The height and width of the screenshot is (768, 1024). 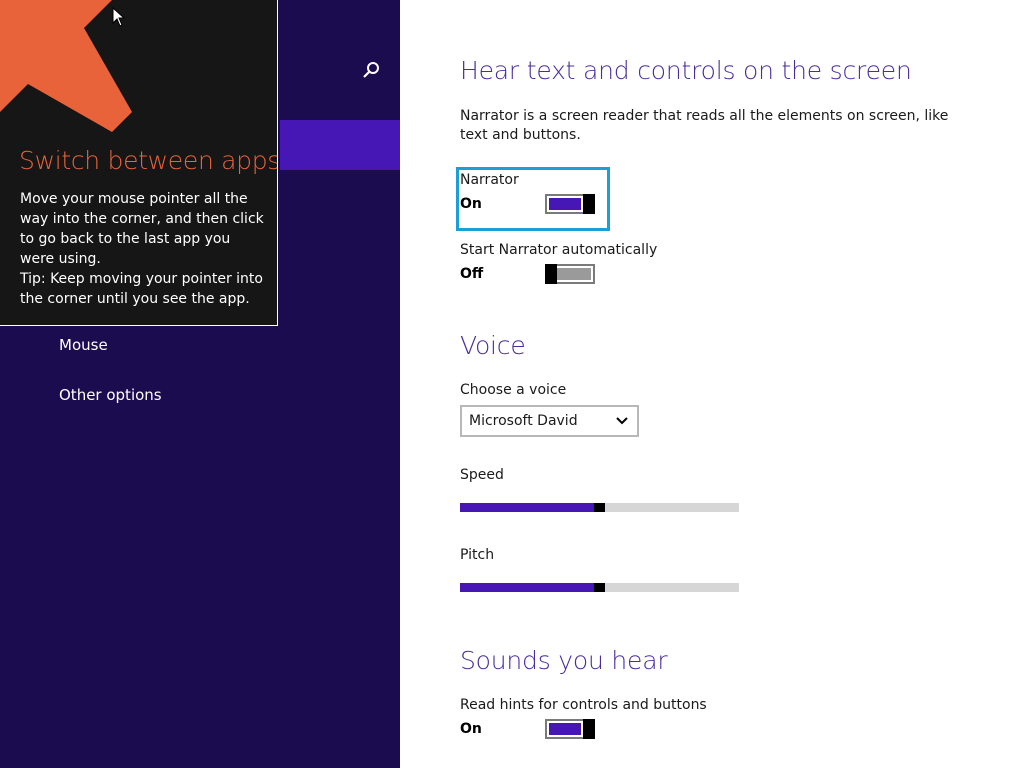 I want to click on read-hints-state: On, so click(x=471, y=729).